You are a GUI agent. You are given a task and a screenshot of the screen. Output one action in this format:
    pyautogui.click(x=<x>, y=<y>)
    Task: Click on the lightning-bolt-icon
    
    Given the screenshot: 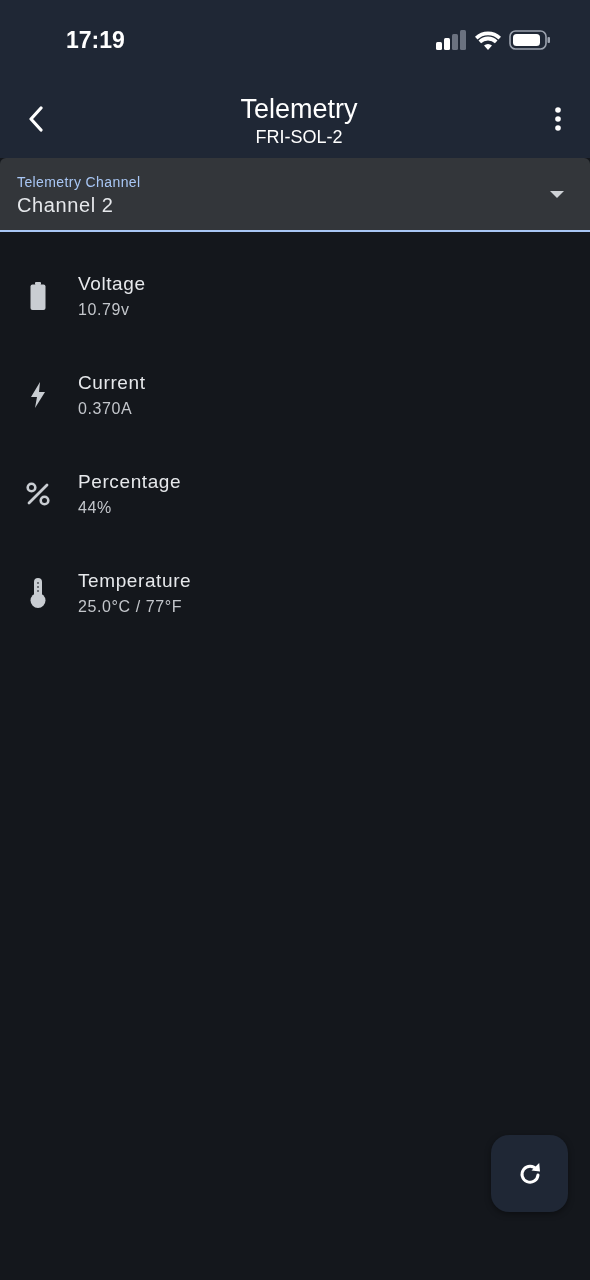 What is the action you would take?
    pyautogui.click(x=38, y=394)
    